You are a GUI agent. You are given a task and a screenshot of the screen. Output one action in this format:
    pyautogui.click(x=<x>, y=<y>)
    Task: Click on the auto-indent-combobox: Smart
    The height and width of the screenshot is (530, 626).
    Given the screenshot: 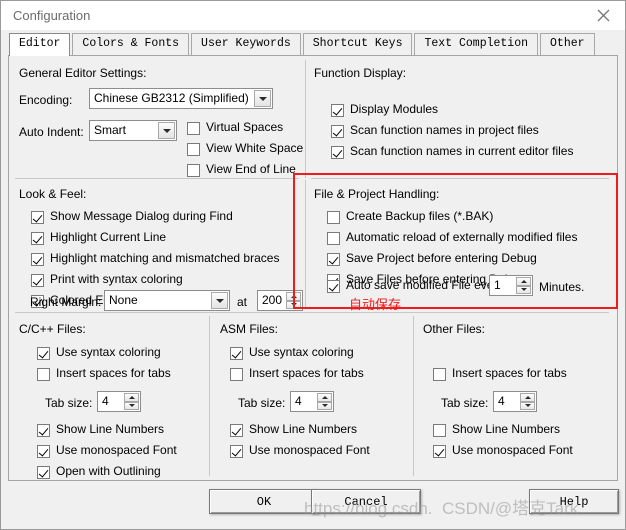 What is the action you would take?
    pyautogui.click(x=133, y=130)
    